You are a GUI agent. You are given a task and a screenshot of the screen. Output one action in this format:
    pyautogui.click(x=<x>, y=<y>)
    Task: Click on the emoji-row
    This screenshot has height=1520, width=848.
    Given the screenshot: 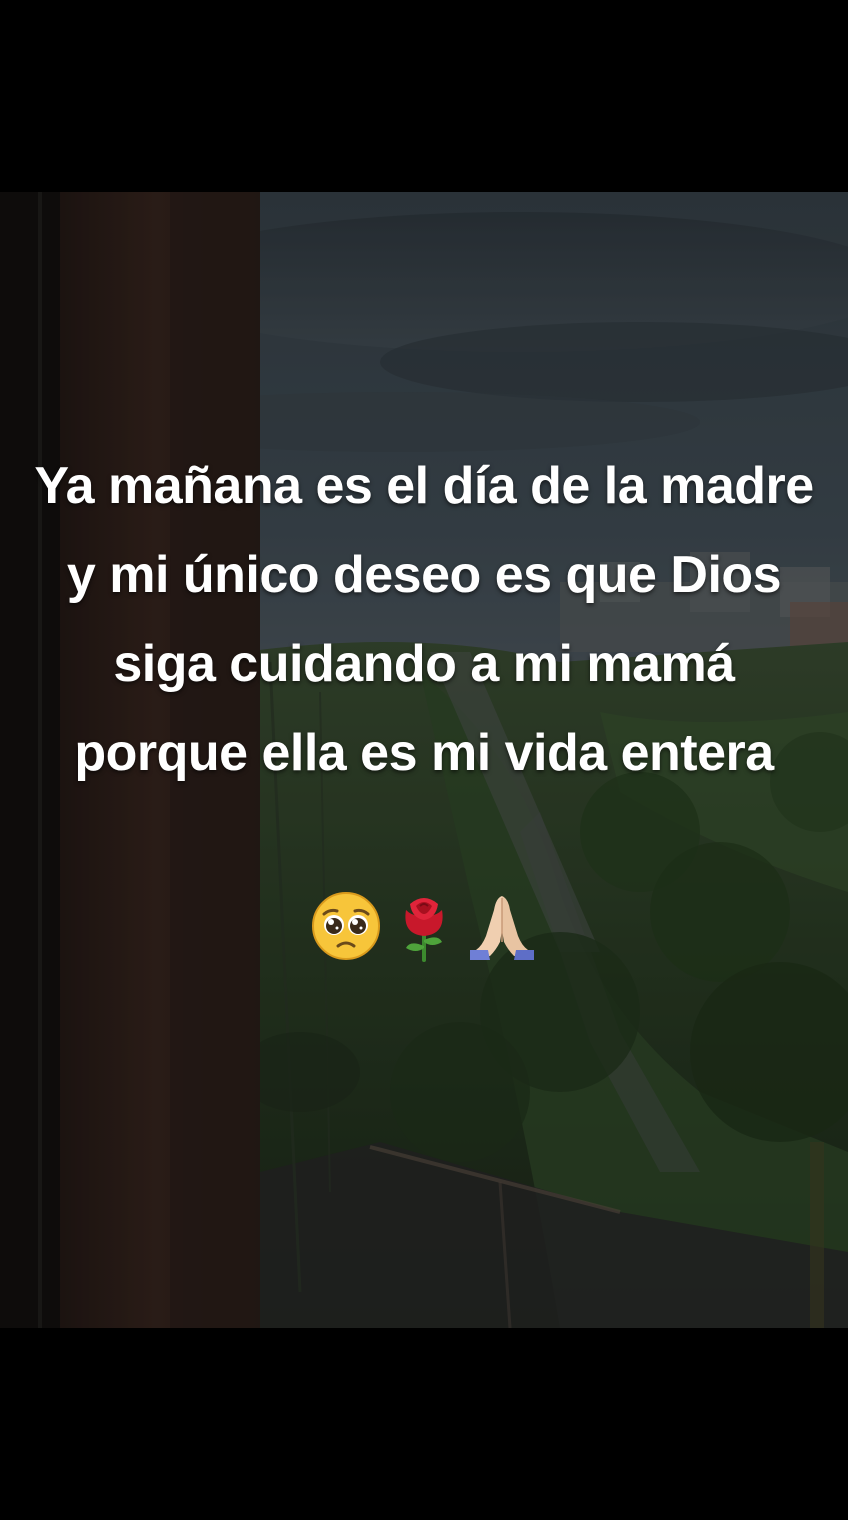 What is the action you would take?
    pyautogui.click(x=424, y=926)
    